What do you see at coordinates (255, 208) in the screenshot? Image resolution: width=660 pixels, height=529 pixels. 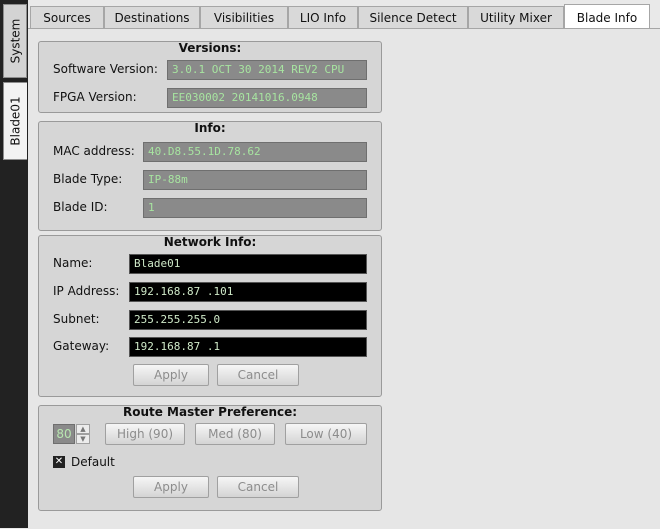 I see `blade-id-field: 1` at bounding box center [255, 208].